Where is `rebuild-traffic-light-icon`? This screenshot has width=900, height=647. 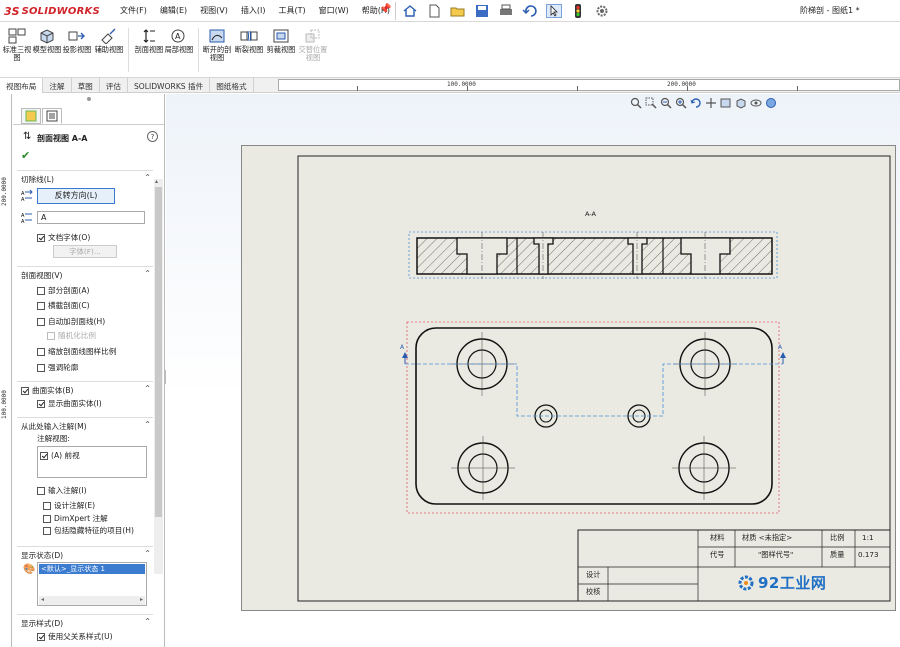 rebuild-traffic-light-icon is located at coordinates (578, 11).